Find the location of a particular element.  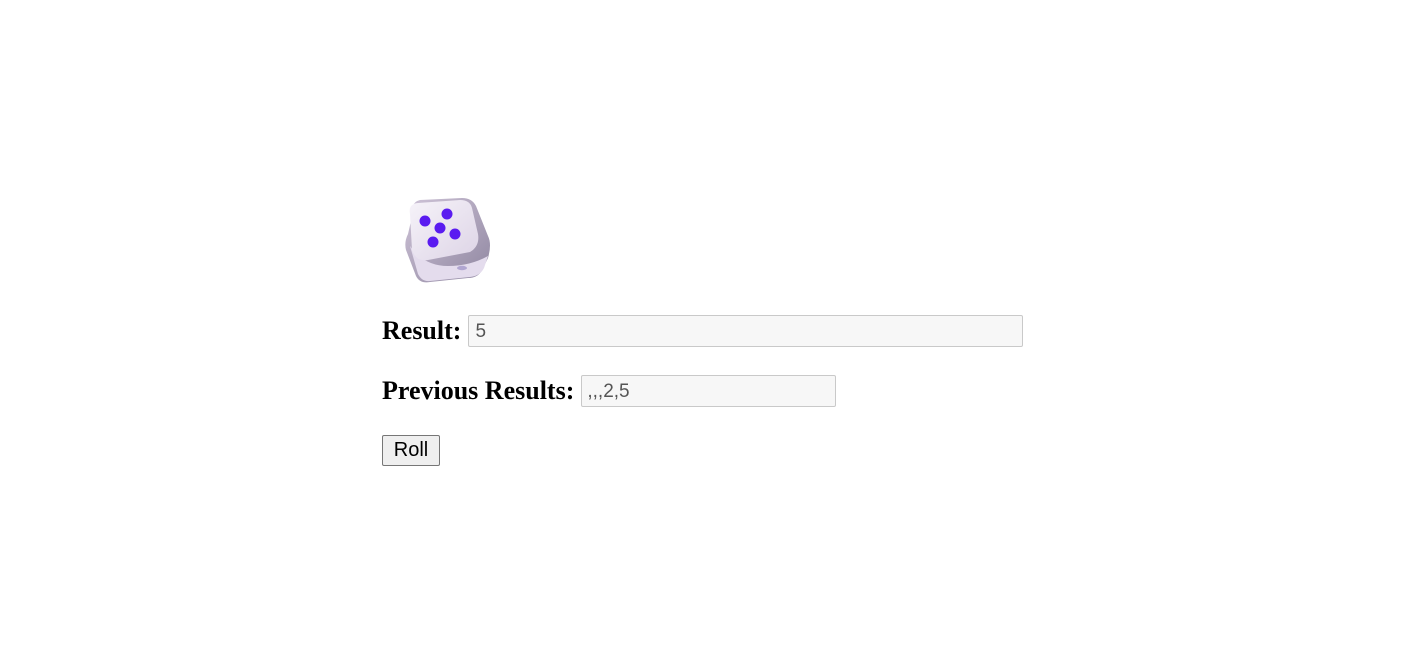

result-field is located at coordinates (746, 331).